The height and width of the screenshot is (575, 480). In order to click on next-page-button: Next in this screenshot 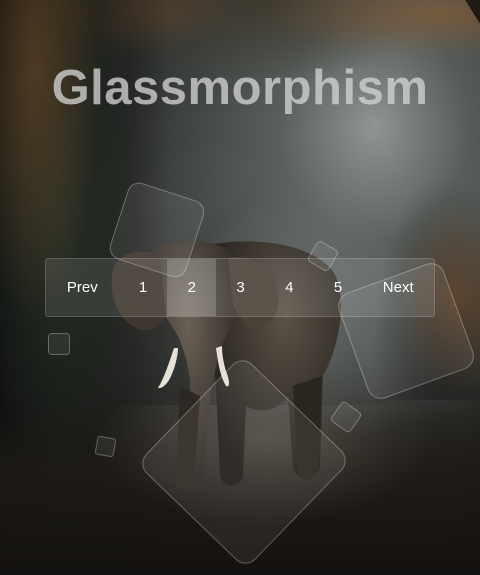, I will do `click(398, 287)`.